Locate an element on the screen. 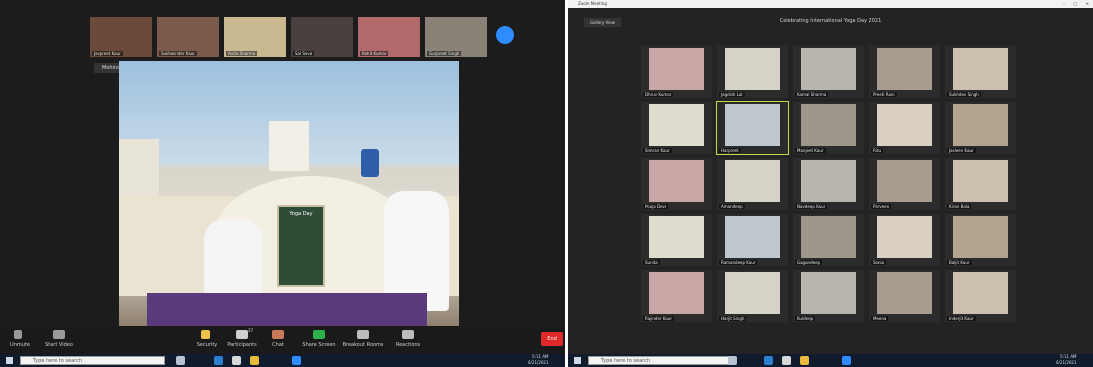 The image size is (1093, 367). gallery-participant-tile: Gagandeep is located at coordinates (828, 240).